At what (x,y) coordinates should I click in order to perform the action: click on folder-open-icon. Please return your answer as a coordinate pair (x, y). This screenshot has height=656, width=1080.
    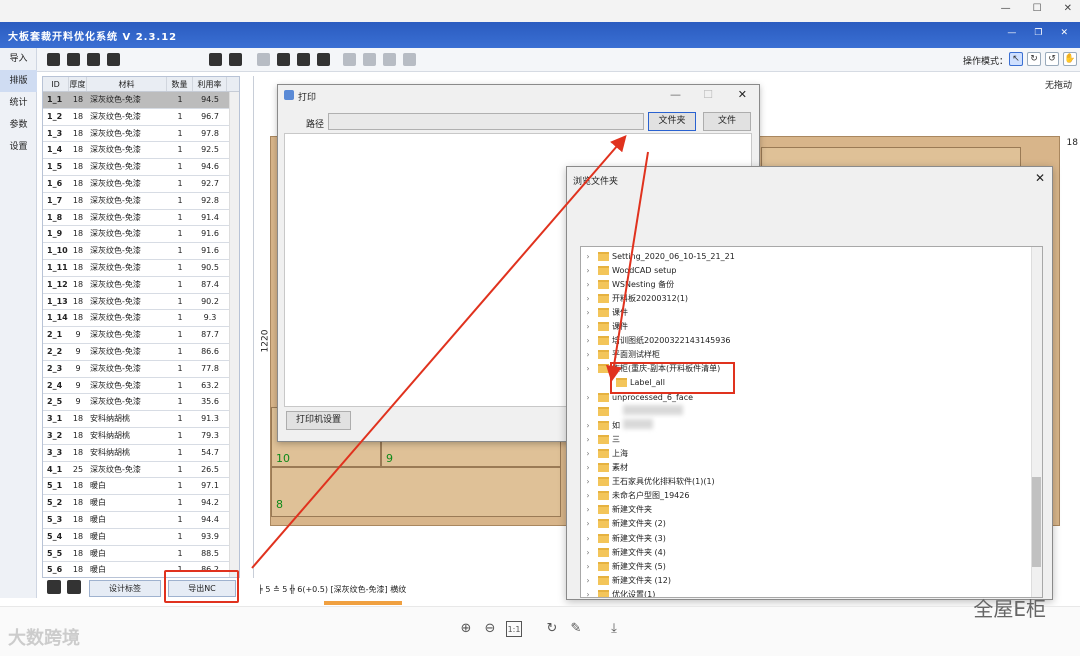
    Looking at the image, I should click on (215, 59).